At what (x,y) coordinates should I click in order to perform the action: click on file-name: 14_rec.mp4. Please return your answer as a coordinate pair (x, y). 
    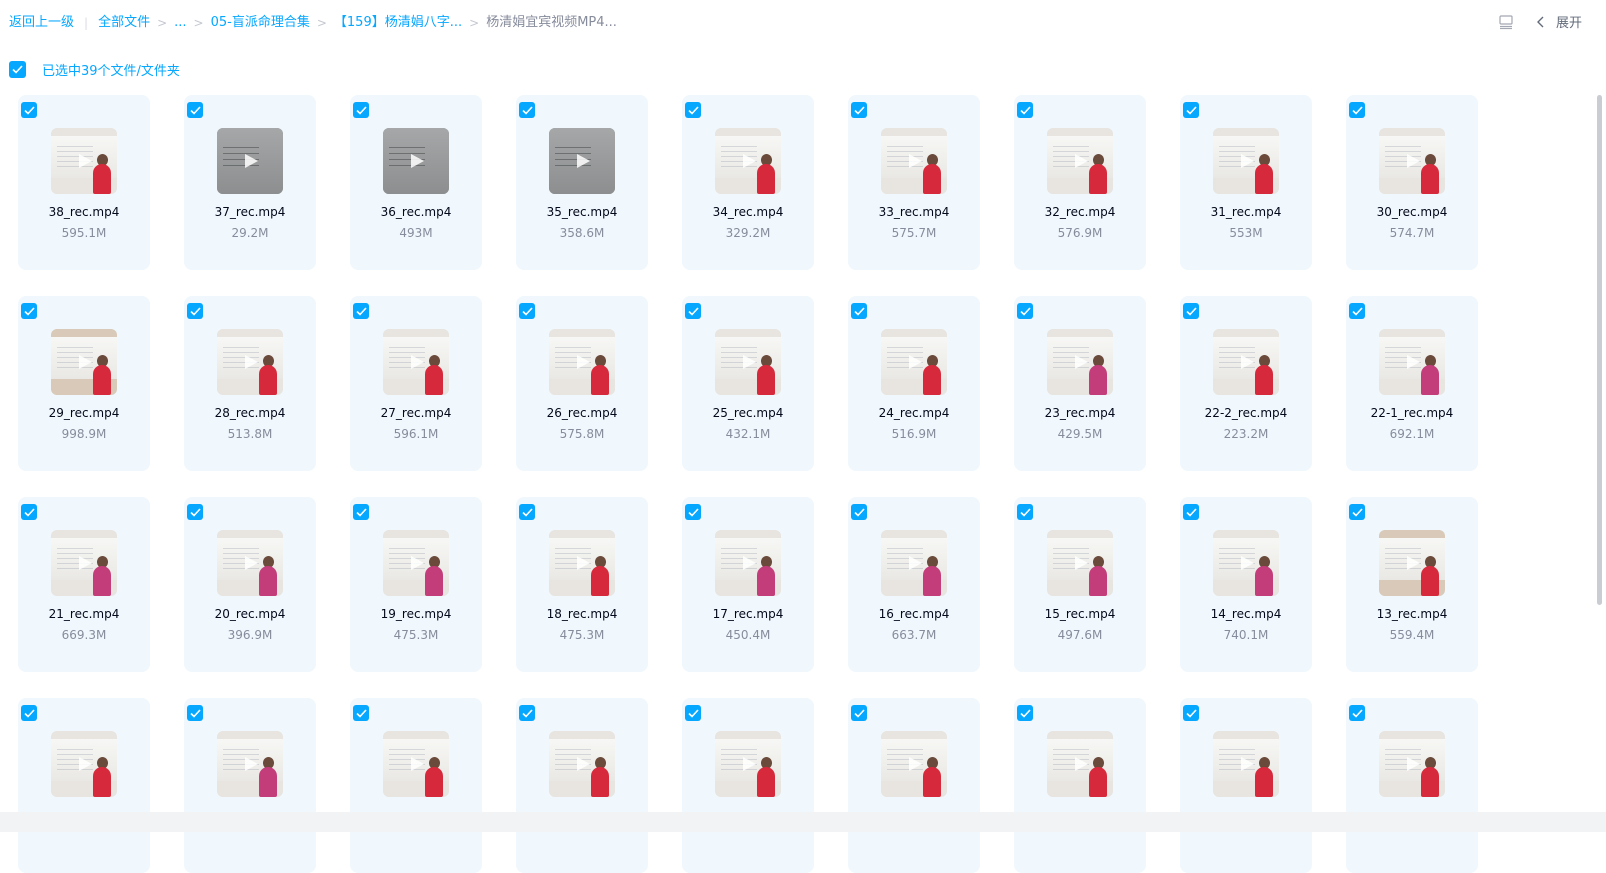
    Looking at the image, I should click on (1246, 614).